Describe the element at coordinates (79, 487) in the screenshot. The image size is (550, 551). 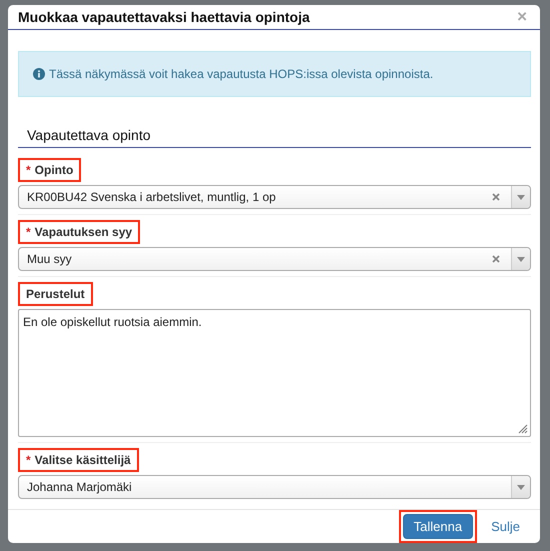
I see `select-value: Johanna Marjomäki` at that location.